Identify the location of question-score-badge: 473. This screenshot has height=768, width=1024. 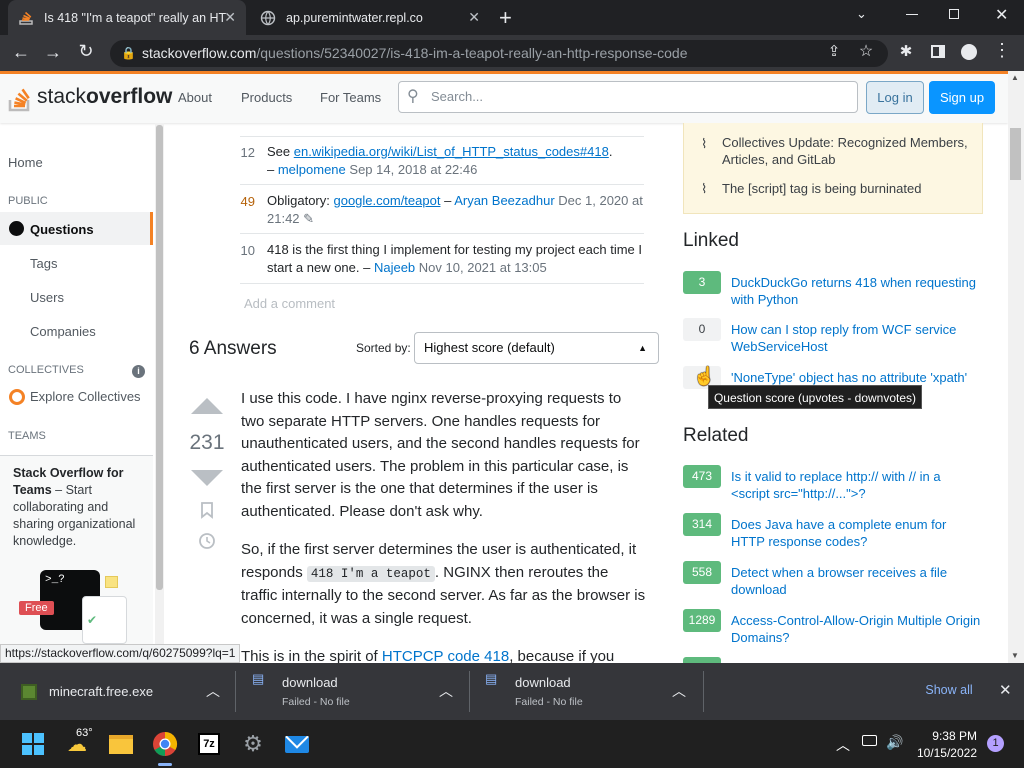
(702, 476).